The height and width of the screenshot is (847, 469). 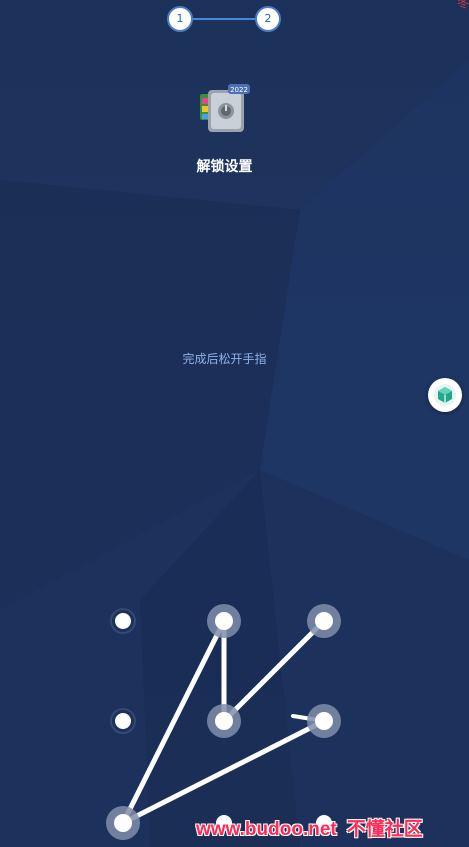 I want to click on watermark: www.budoo.net 不懂社区, so click(x=309, y=828).